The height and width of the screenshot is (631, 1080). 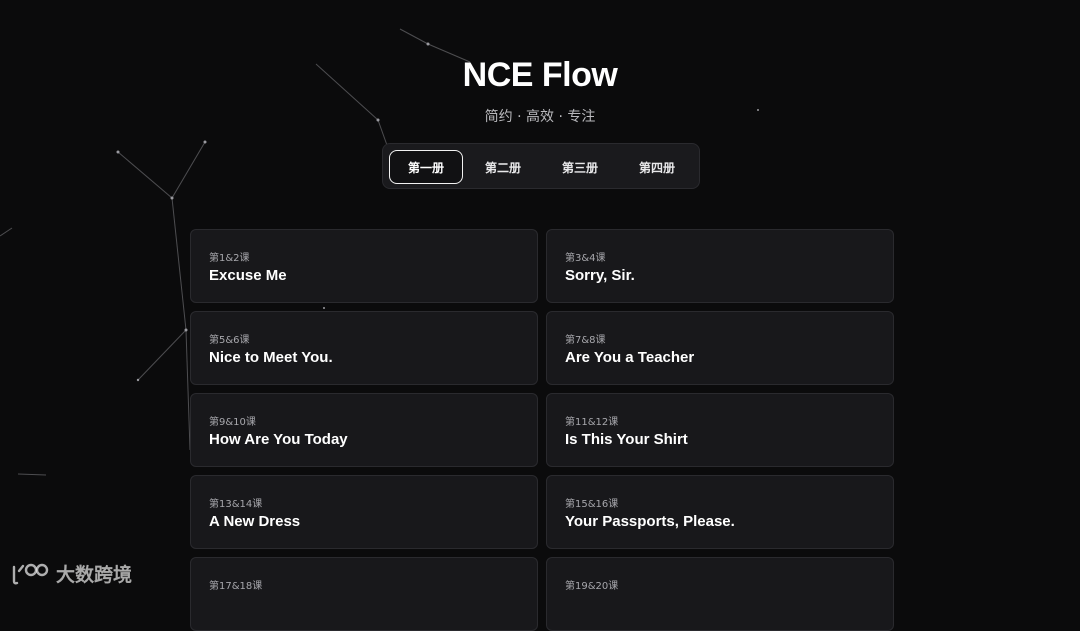 I want to click on lesson-number: 第15&16课, so click(x=592, y=504).